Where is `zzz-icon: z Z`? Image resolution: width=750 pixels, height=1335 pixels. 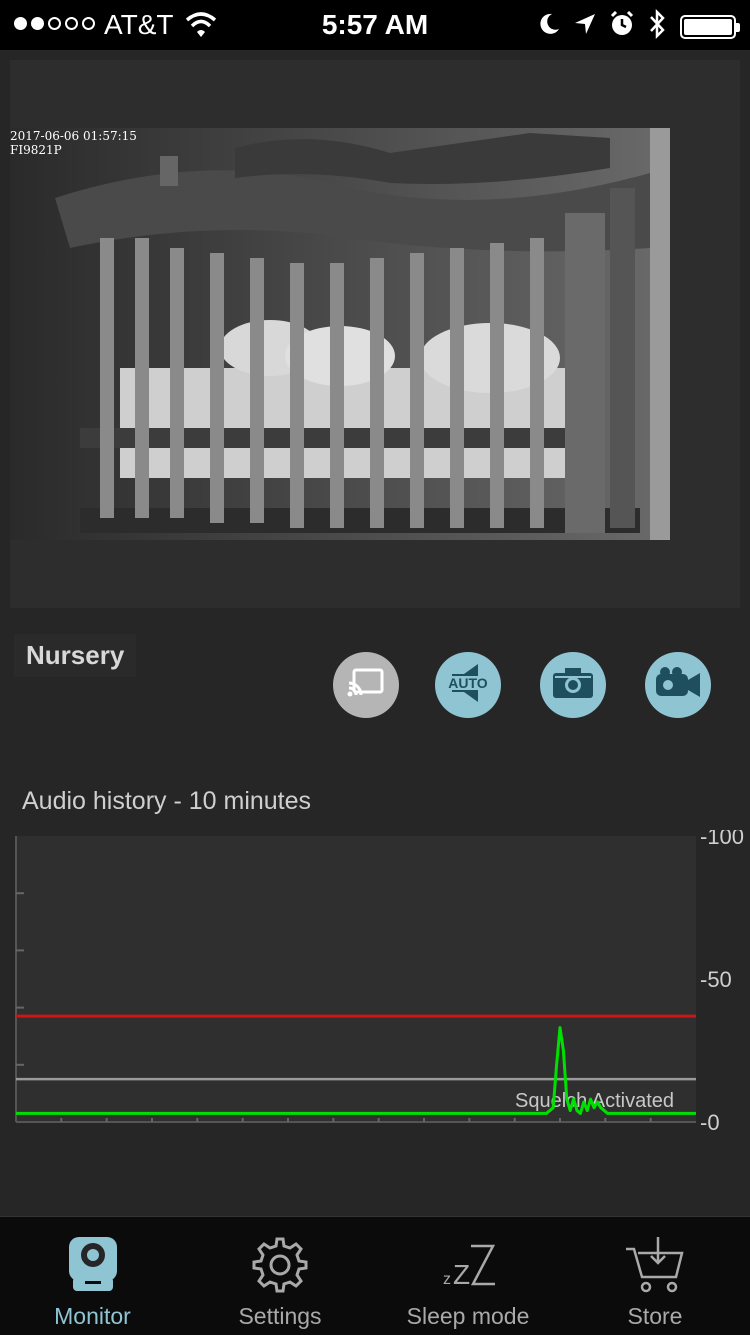
zzz-icon: z Z is located at coordinates (468, 1265).